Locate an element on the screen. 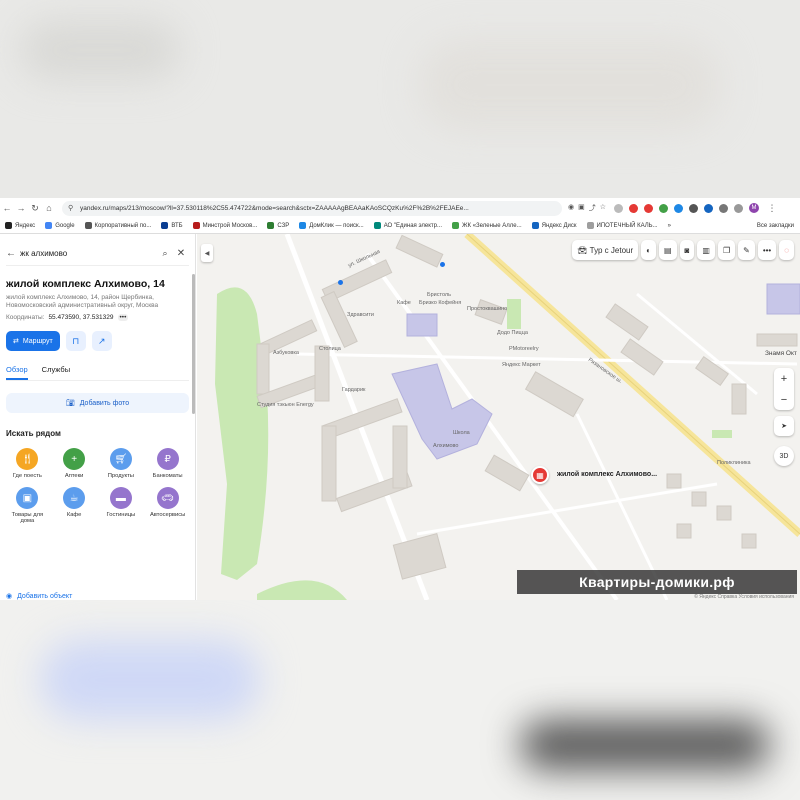  map-poi-label: Додо Пицца is located at coordinates (512, 333).